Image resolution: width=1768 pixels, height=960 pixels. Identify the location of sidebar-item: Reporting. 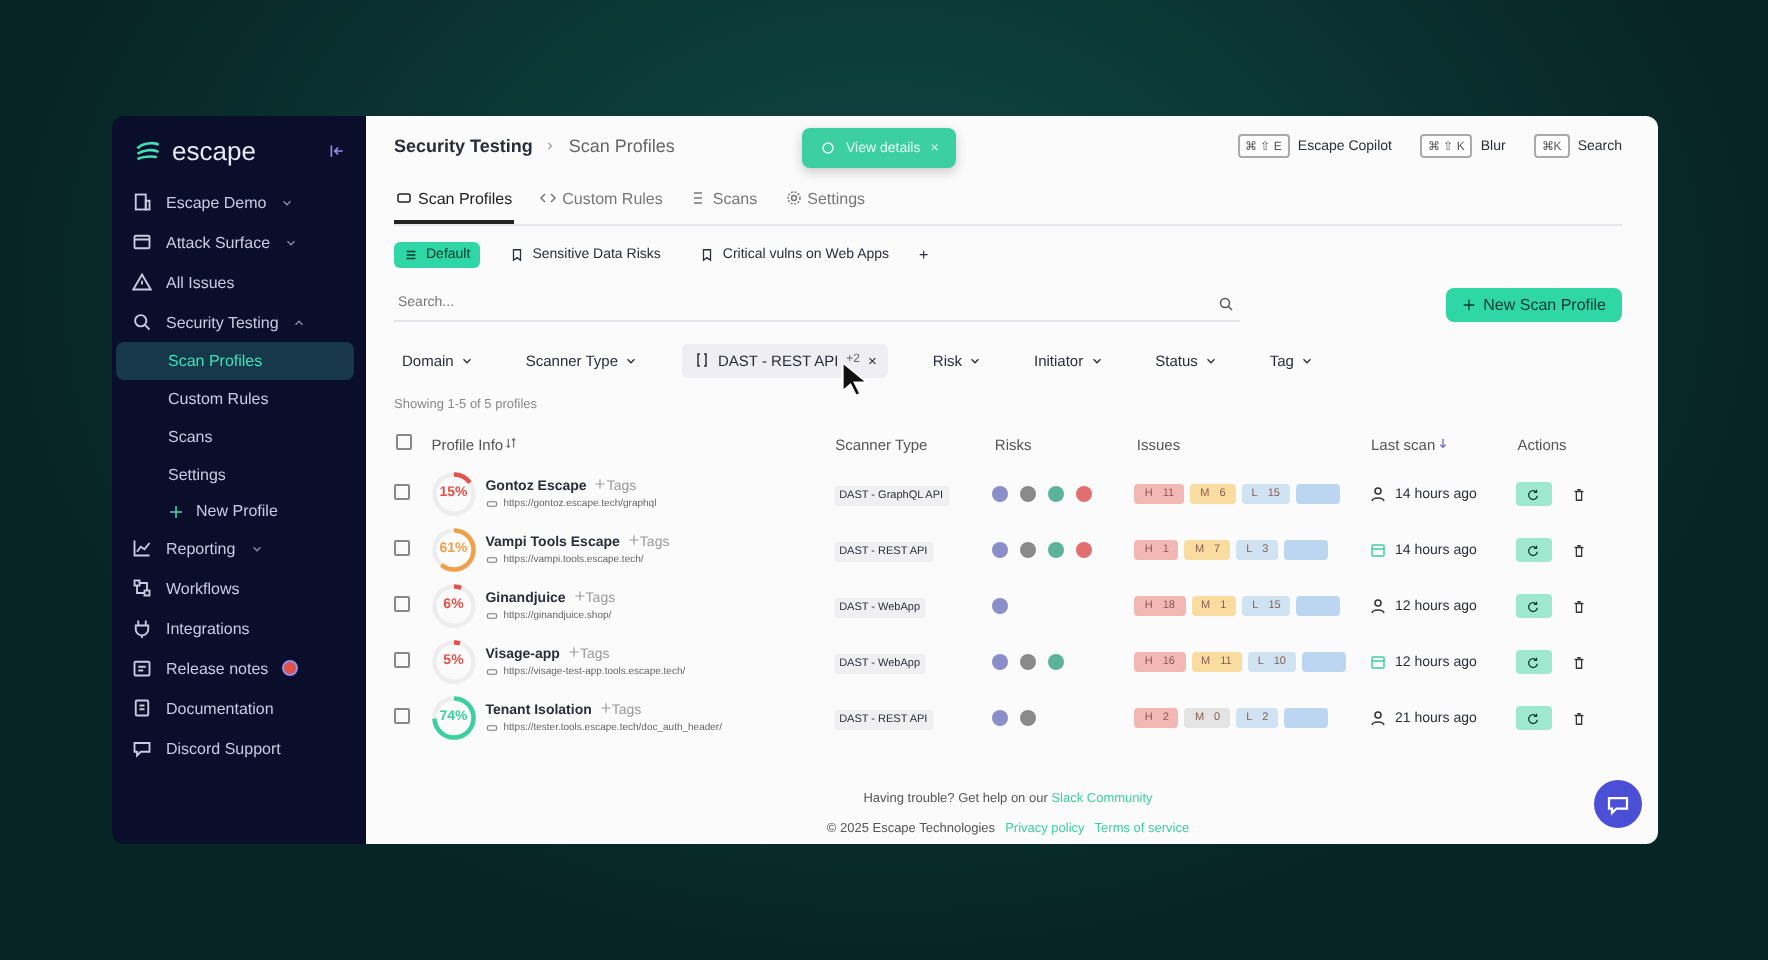
(239, 548).